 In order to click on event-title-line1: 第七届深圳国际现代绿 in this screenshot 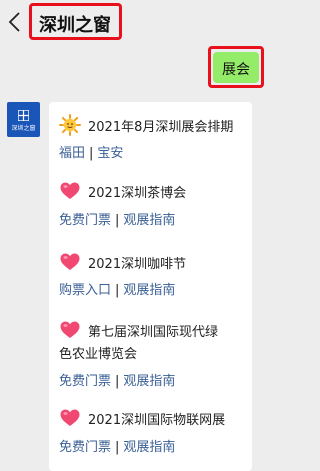, I will do `click(153, 332)`.